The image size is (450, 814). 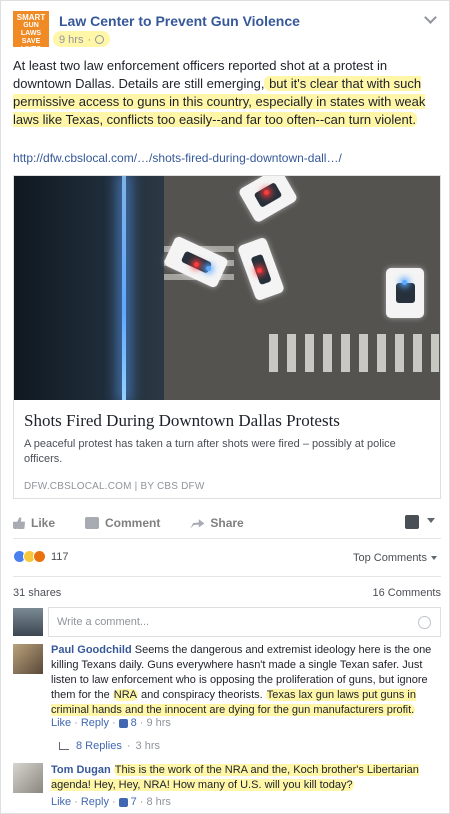 I want to click on preview-source: DFW.CBSLOCAL.COM | BY CBS DFW, so click(x=114, y=486).